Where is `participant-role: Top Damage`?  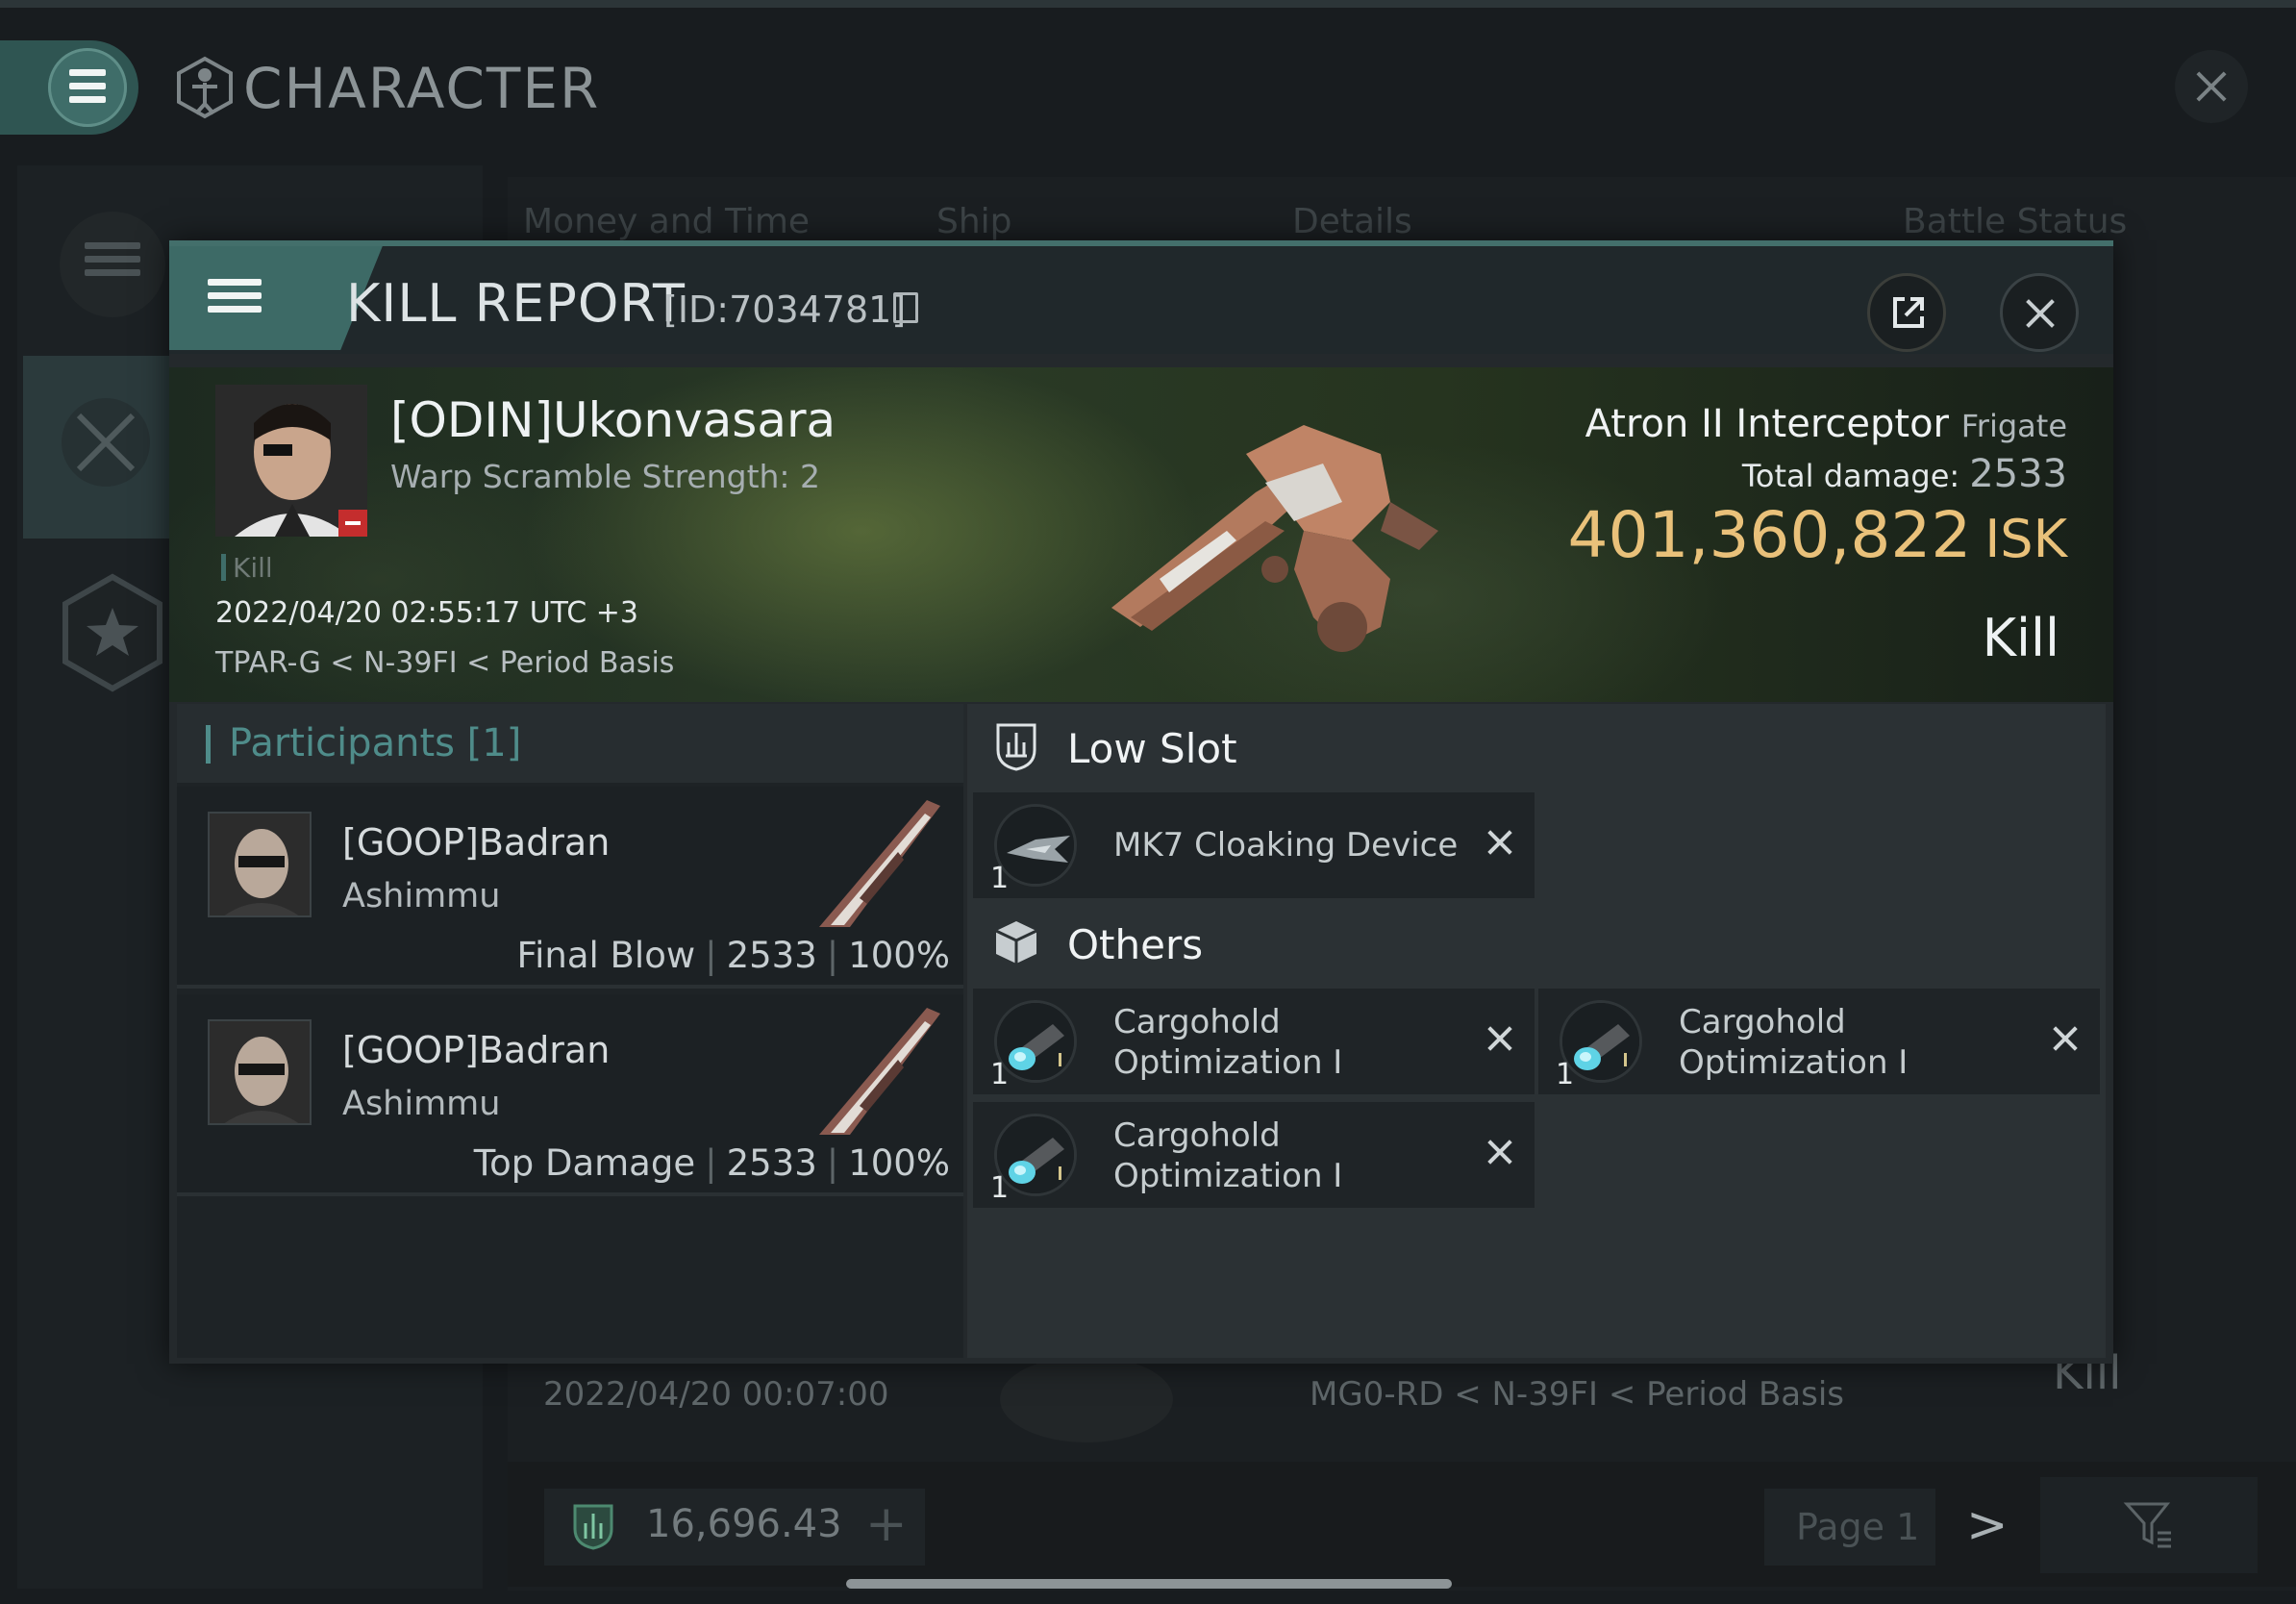
participant-role: Top Damage is located at coordinates (584, 1163).